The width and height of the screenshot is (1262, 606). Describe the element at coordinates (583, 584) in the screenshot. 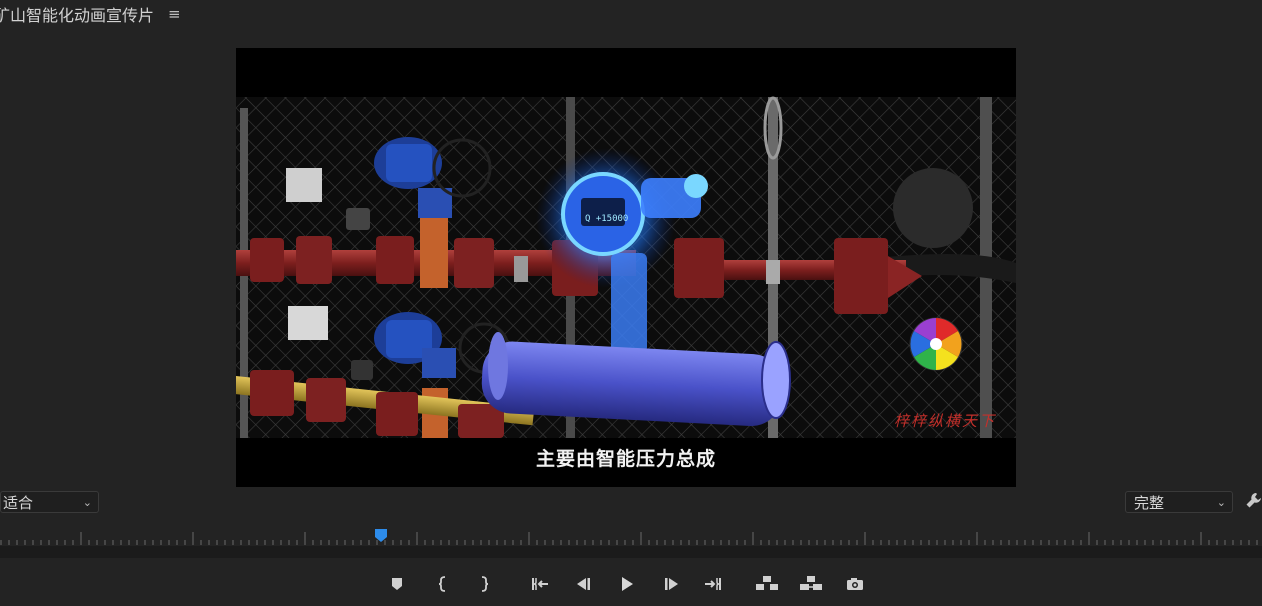

I see `step-back-icon` at that location.